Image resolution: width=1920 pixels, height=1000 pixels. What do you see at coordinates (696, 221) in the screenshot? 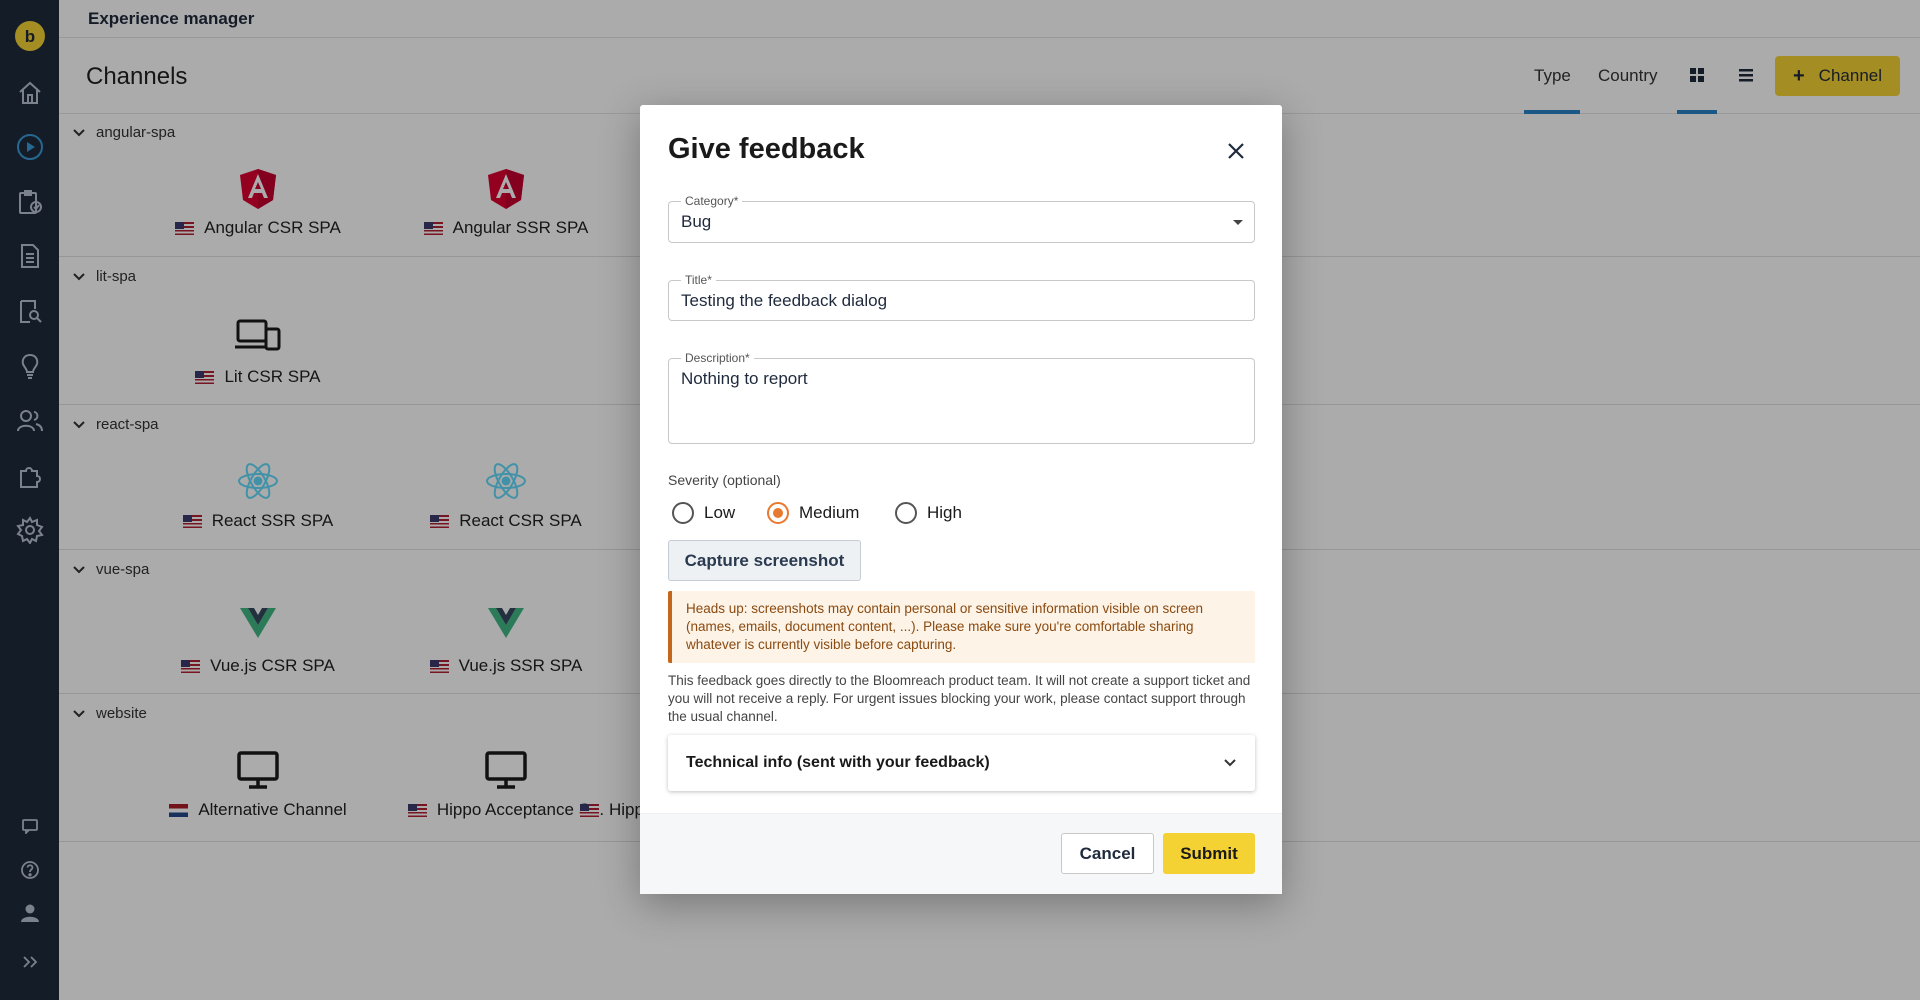
I see `category-value: Bug` at bounding box center [696, 221].